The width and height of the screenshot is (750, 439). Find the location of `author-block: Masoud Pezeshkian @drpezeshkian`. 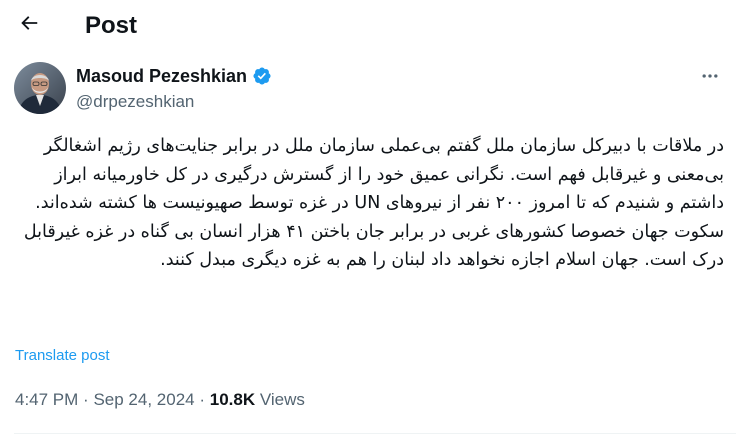

author-block: Masoud Pezeshkian @drpezeshkian is located at coordinates (174, 89).